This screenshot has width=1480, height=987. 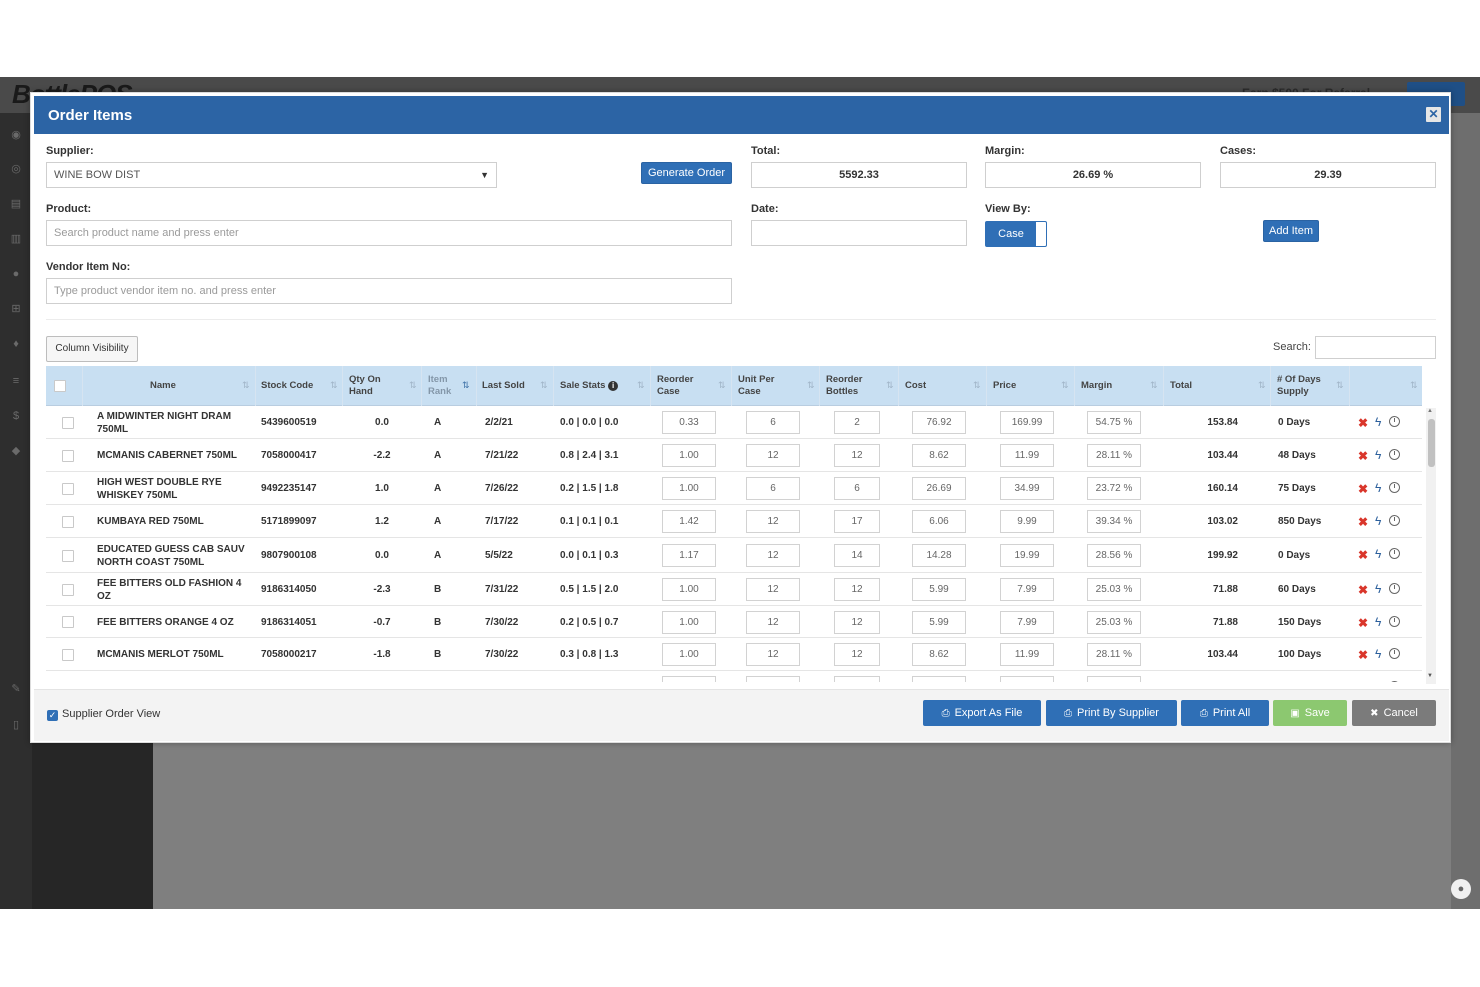 What do you see at coordinates (686, 173) in the screenshot?
I see `generate-order-button: Generate Order` at bounding box center [686, 173].